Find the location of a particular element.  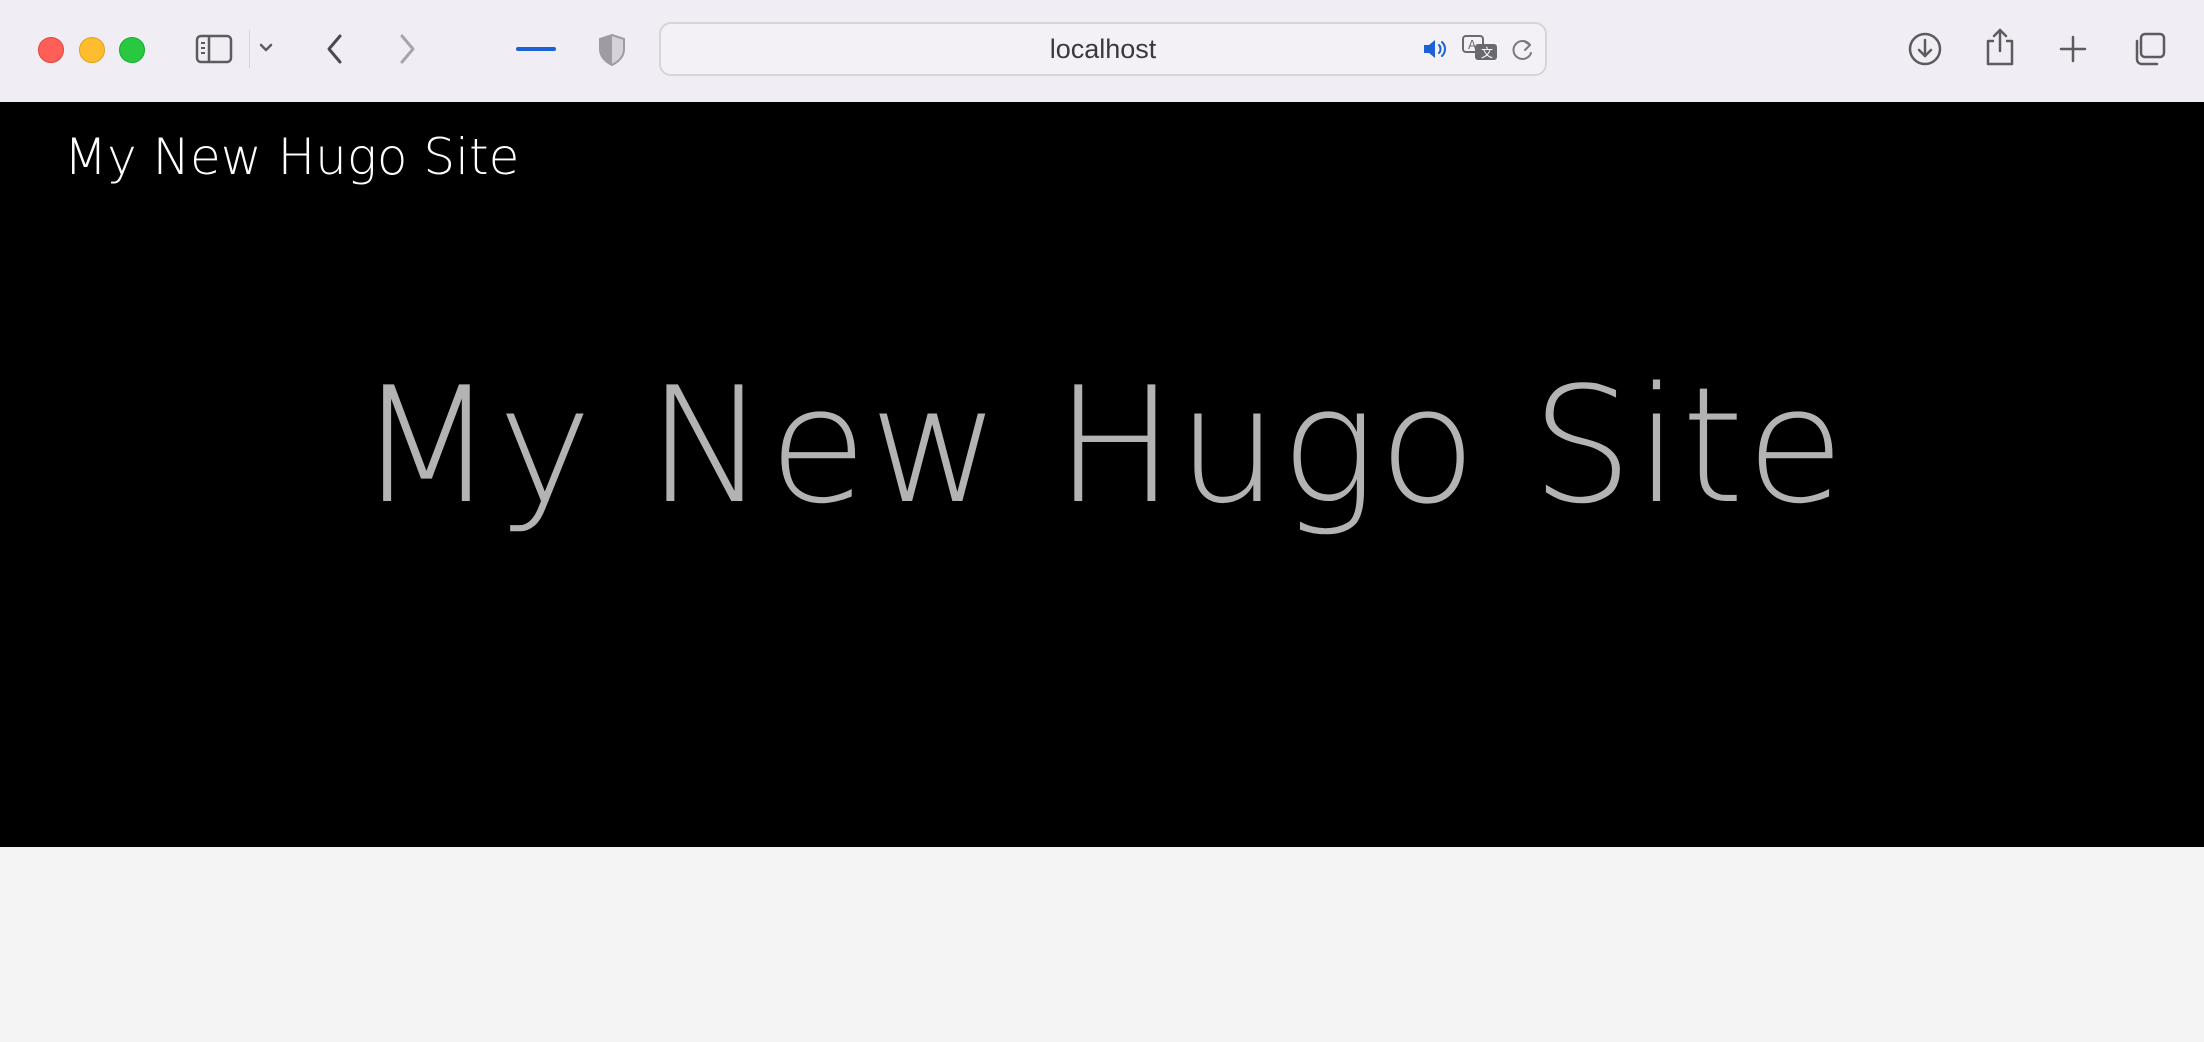

browser-toolbar: localhost A 文 is located at coordinates (1102, 51).